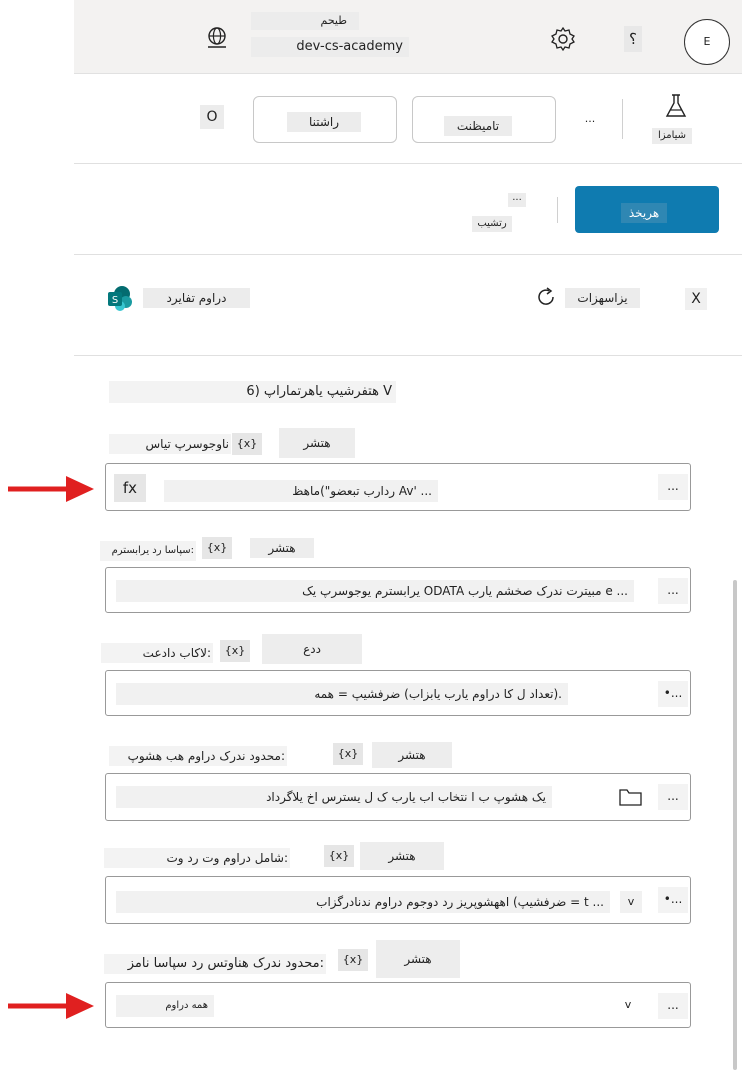 The image size is (742, 1076). I want to click on toolbar2-divider-line, so click(408, 254).